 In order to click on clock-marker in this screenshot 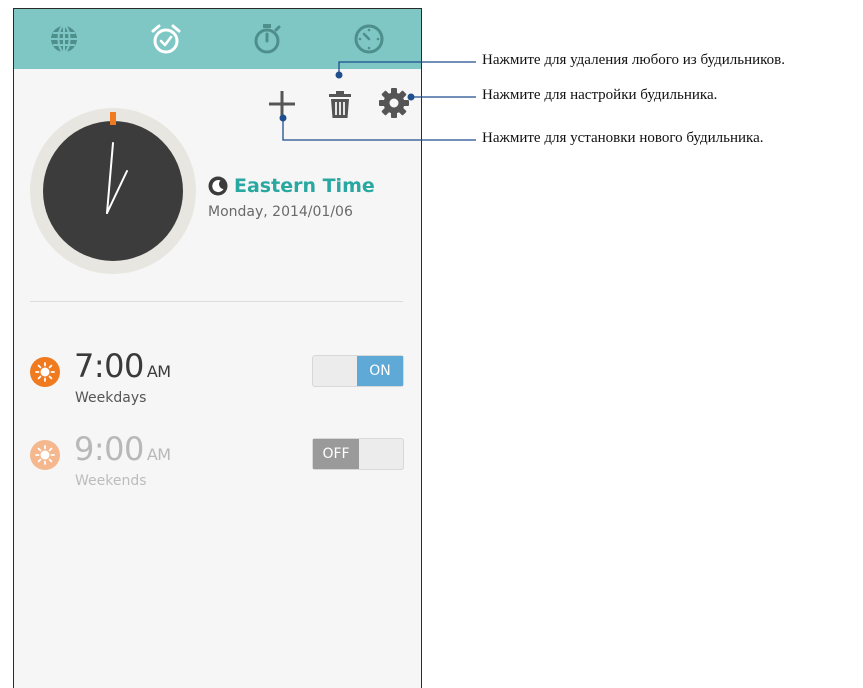, I will do `click(113, 118)`.